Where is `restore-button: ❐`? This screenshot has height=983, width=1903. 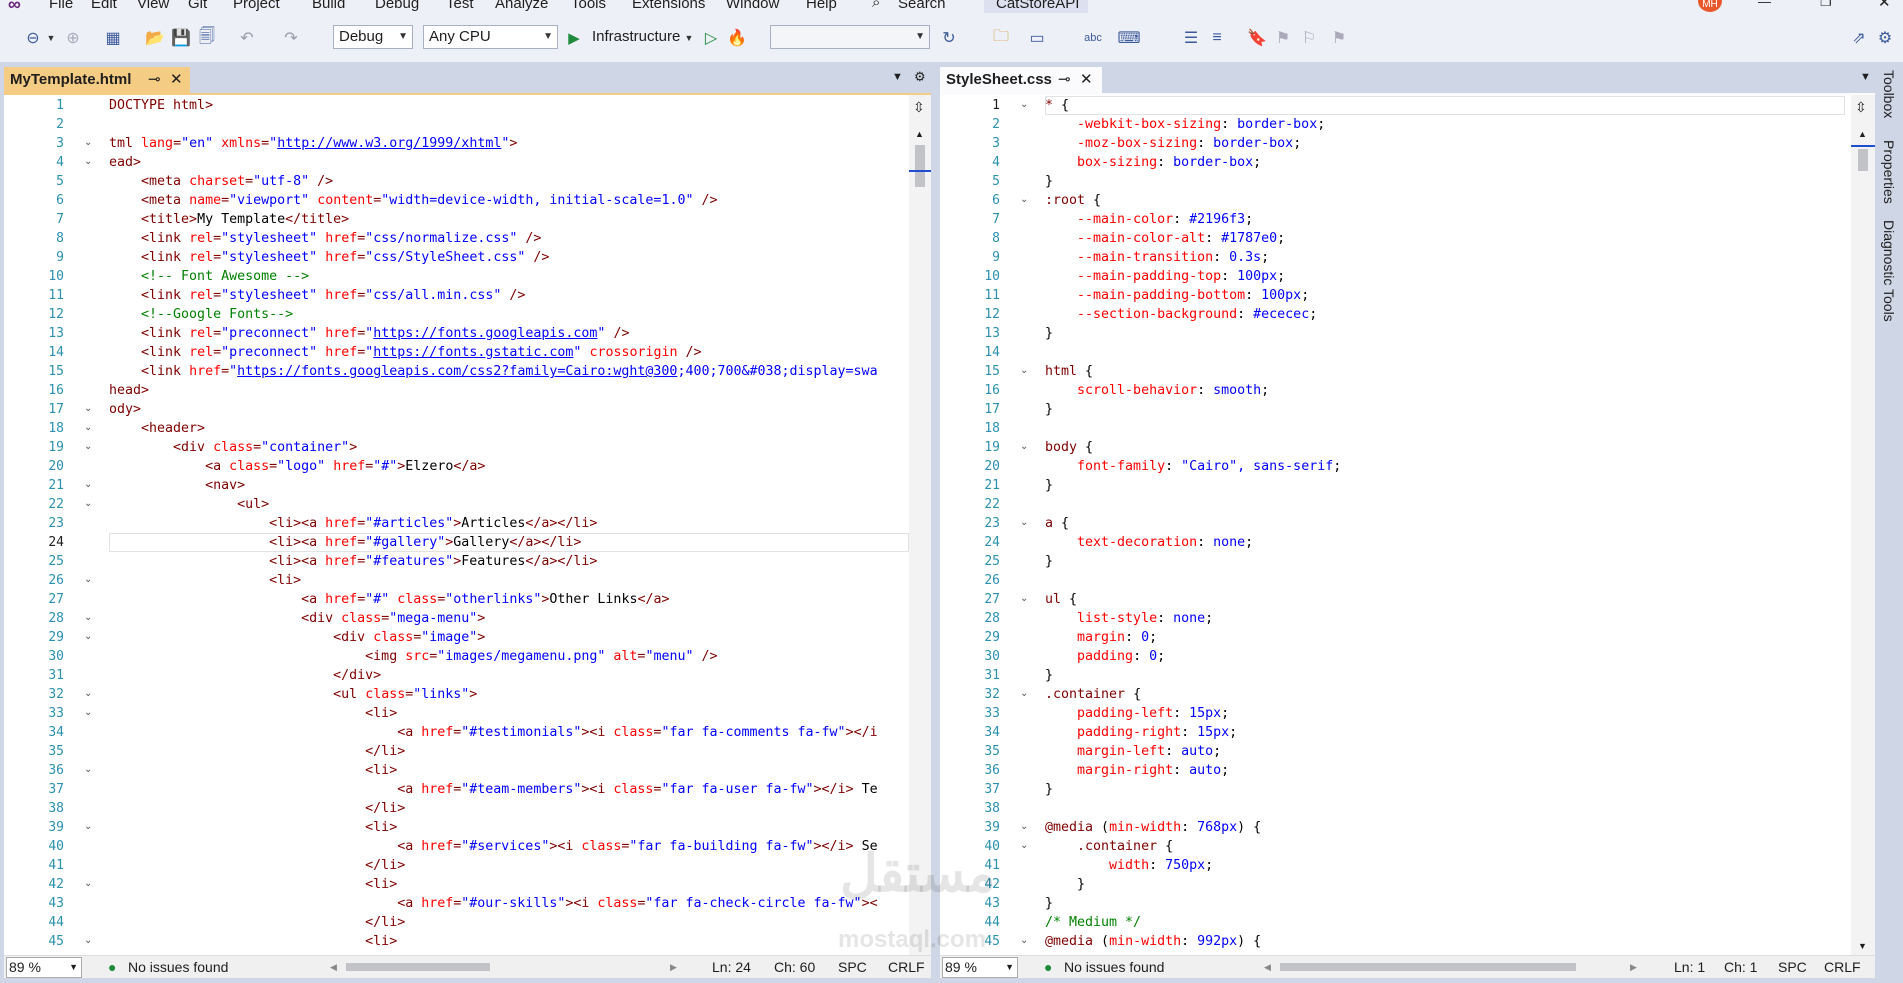
restore-button: ❐ is located at coordinates (1826, 5).